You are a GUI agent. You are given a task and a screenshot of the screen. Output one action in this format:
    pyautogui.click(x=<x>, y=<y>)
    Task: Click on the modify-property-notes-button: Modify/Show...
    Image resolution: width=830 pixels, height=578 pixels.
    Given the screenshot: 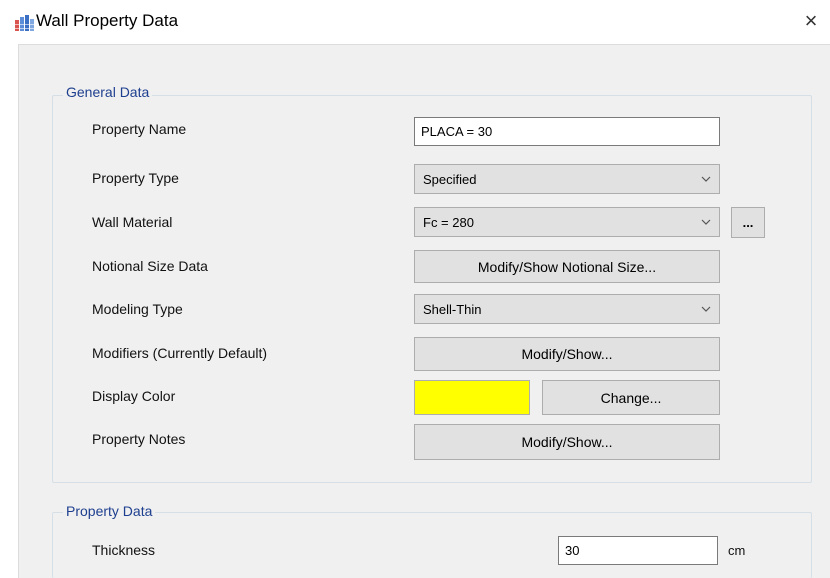 What is the action you would take?
    pyautogui.click(x=567, y=442)
    